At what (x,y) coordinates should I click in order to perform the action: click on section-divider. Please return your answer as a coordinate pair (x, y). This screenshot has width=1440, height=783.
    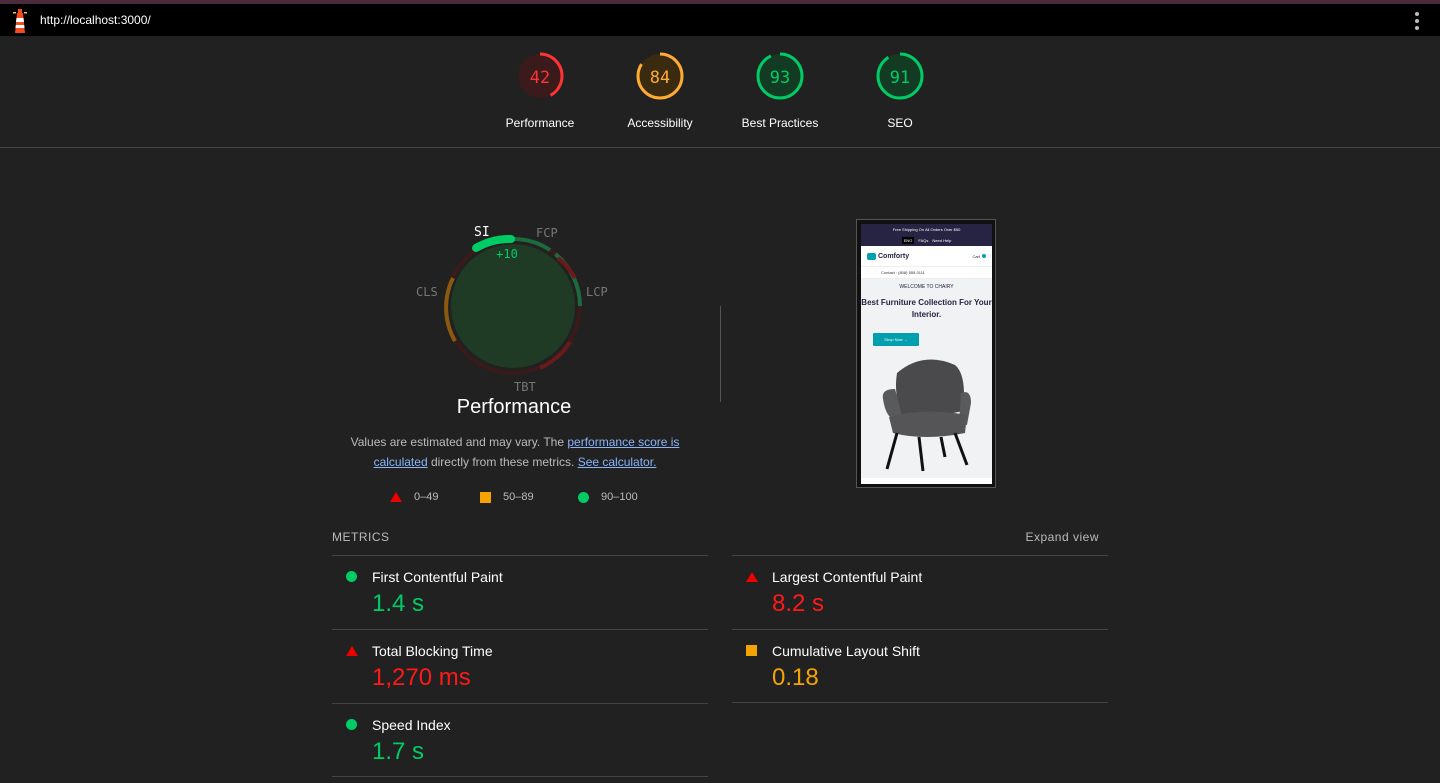
    Looking at the image, I should click on (720, 354).